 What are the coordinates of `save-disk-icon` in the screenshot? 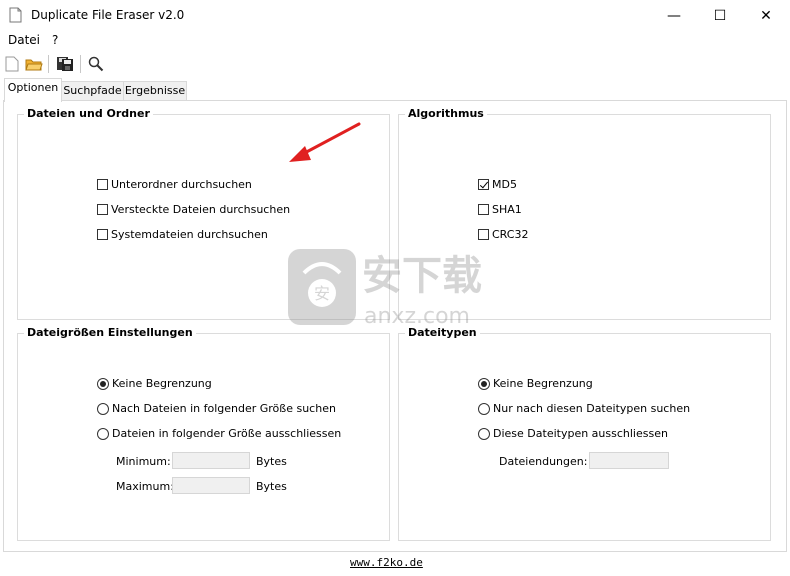 It's located at (65, 64).